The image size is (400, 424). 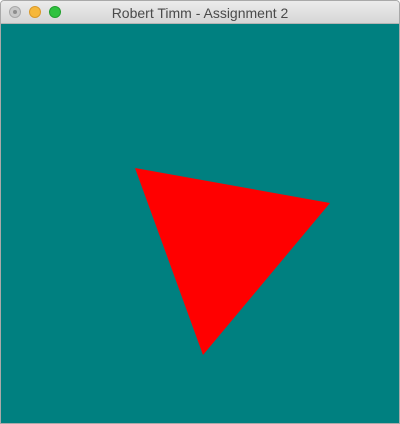 I want to click on title-bar: Robert Timm - Assignment 2, so click(x=200, y=12).